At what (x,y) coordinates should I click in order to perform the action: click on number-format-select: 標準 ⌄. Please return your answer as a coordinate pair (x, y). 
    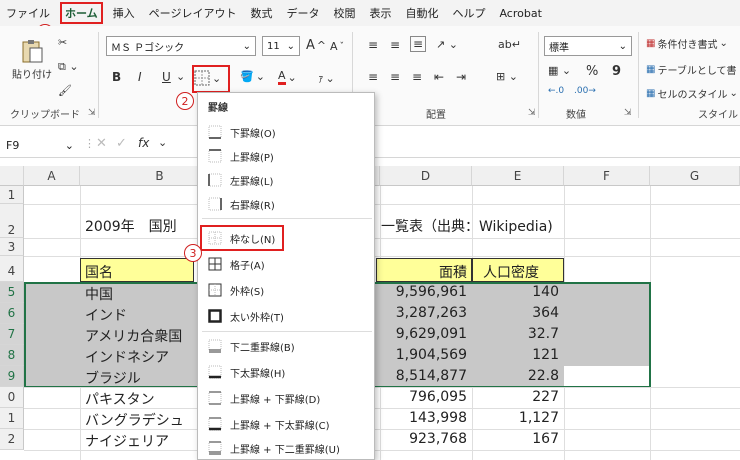
    Looking at the image, I should click on (588, 46).